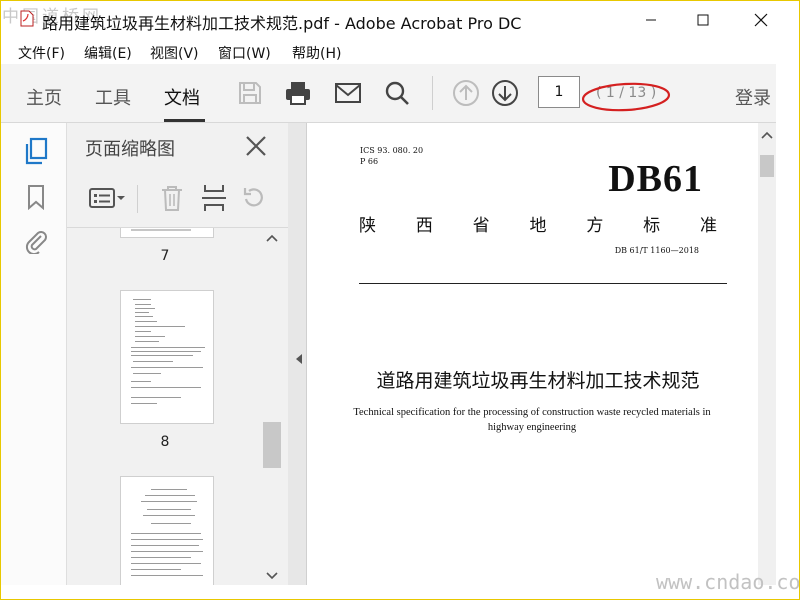 This screenshot has height=600, width=800. I want to click on arrow-down-circle-icon, so click(505, 93).